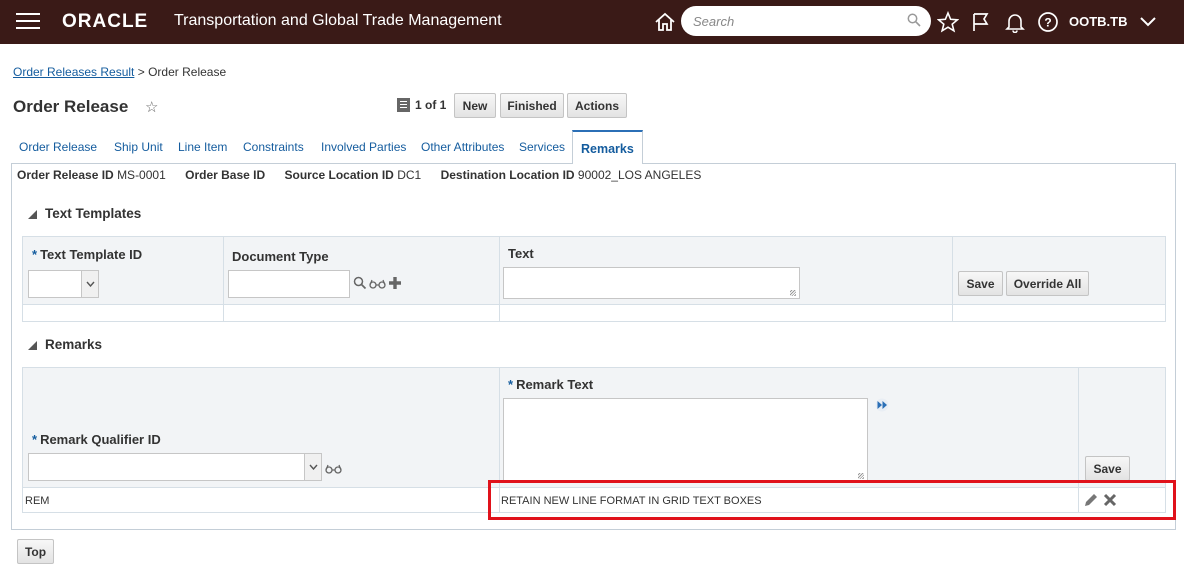  Describe the element at coordinates (58, 147) in the screenshot. I see `tab-order-release: Order Release` at that location.